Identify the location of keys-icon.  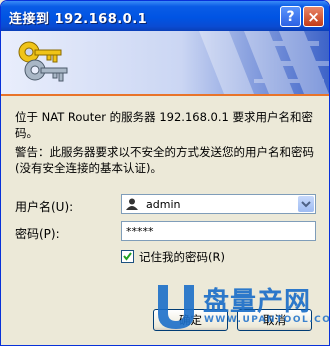
(43, 61).